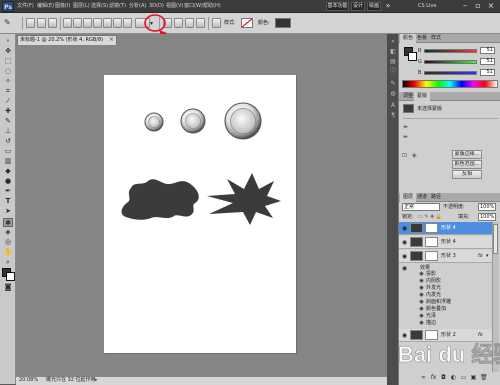  Describe the element at coordinates (8, 191) in the screenshot. I see `pen-tool-icon: ✒` at that location.